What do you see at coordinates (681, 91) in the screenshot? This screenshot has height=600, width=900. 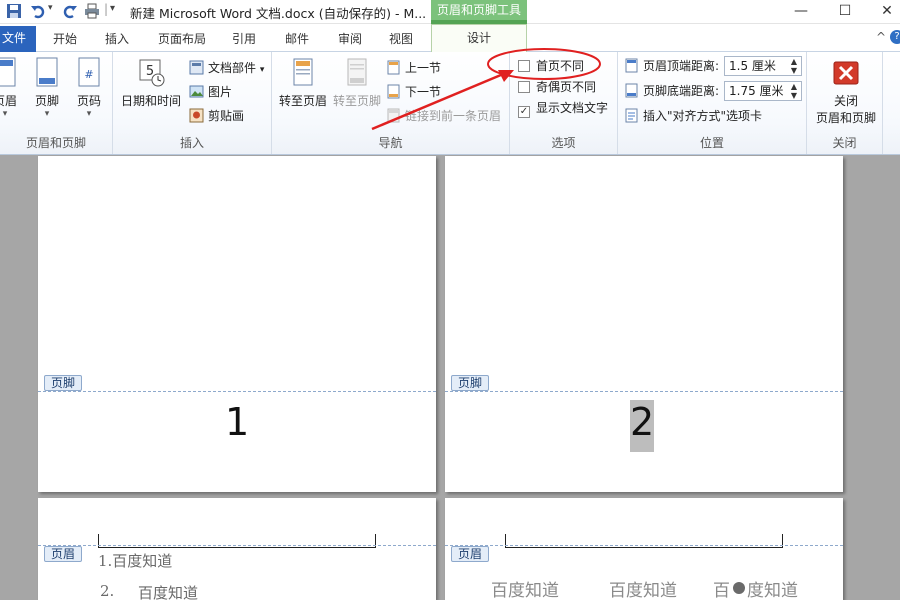 I see `footer-bottom-distance-label: 页脚底端距离:` at bounding box center [681, 91].